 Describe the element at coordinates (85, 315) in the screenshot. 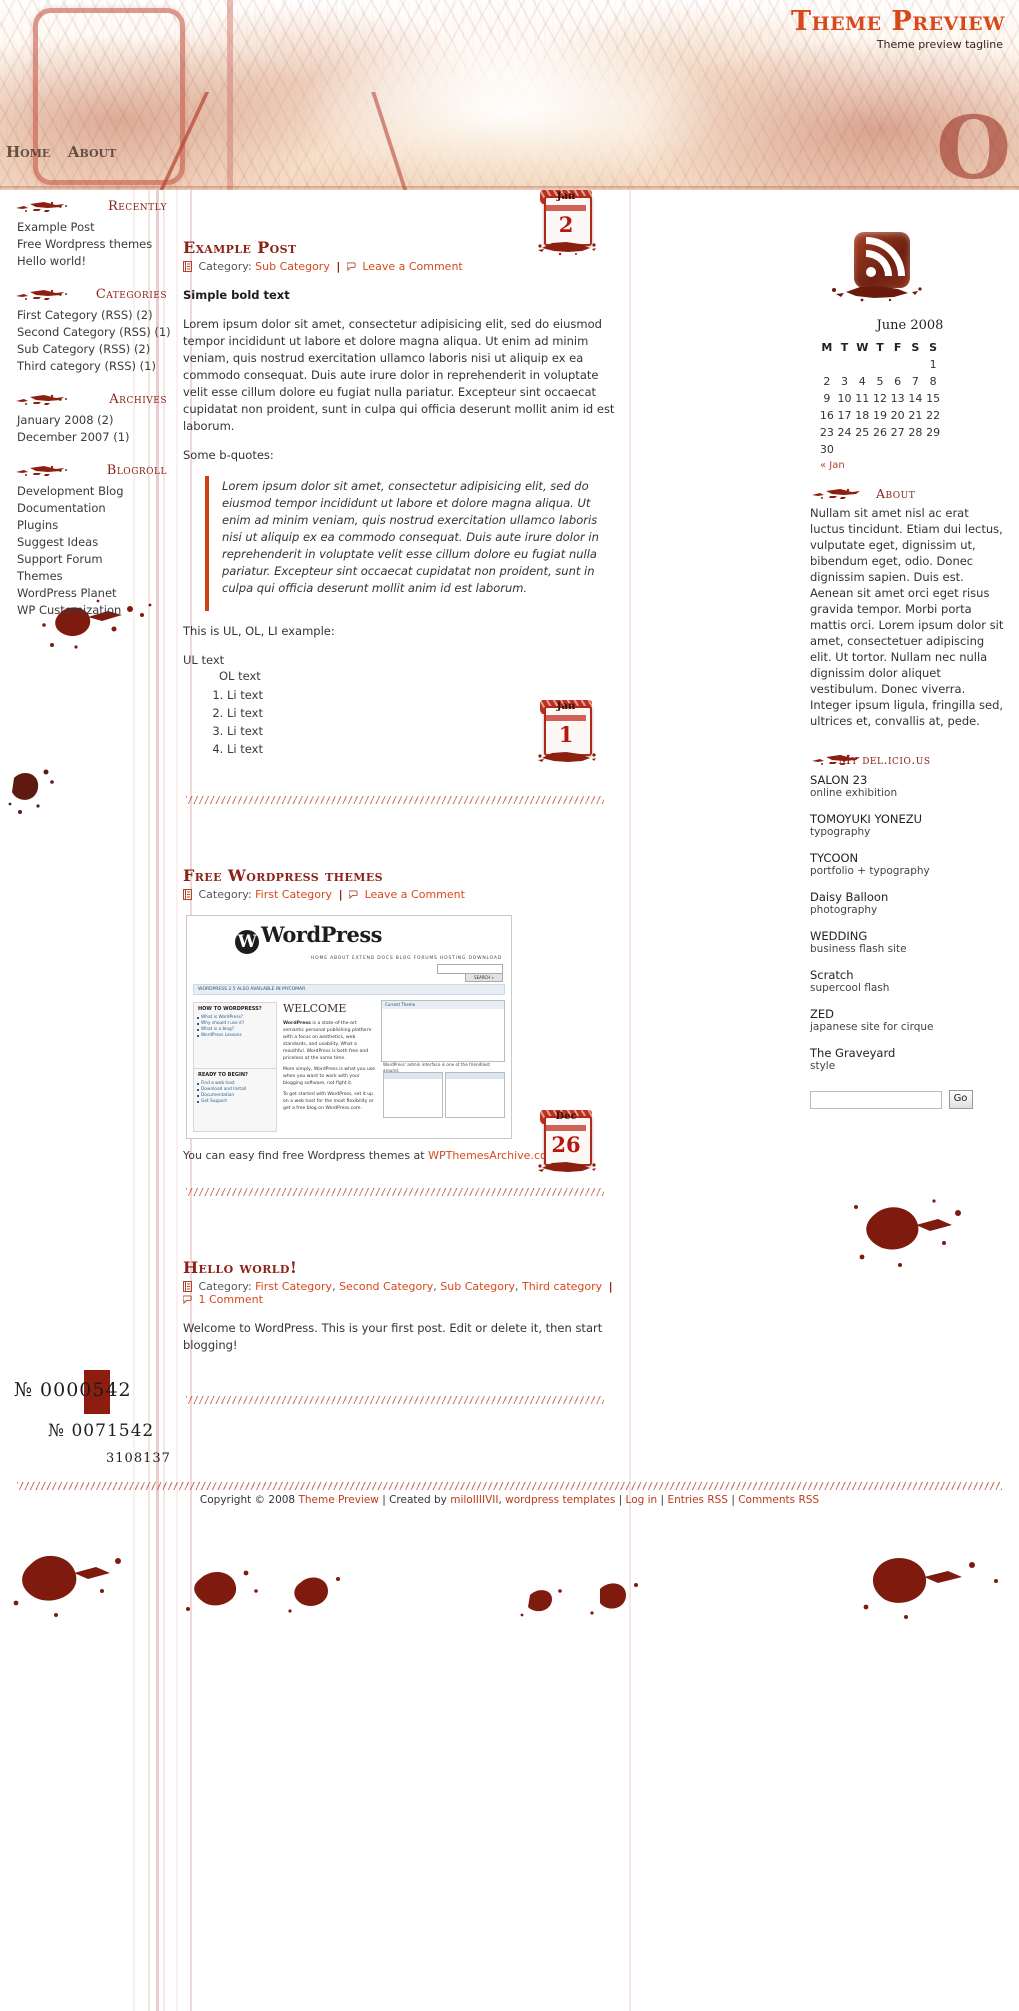

I see `category-link: First Category (RSS) (2)` at that location.